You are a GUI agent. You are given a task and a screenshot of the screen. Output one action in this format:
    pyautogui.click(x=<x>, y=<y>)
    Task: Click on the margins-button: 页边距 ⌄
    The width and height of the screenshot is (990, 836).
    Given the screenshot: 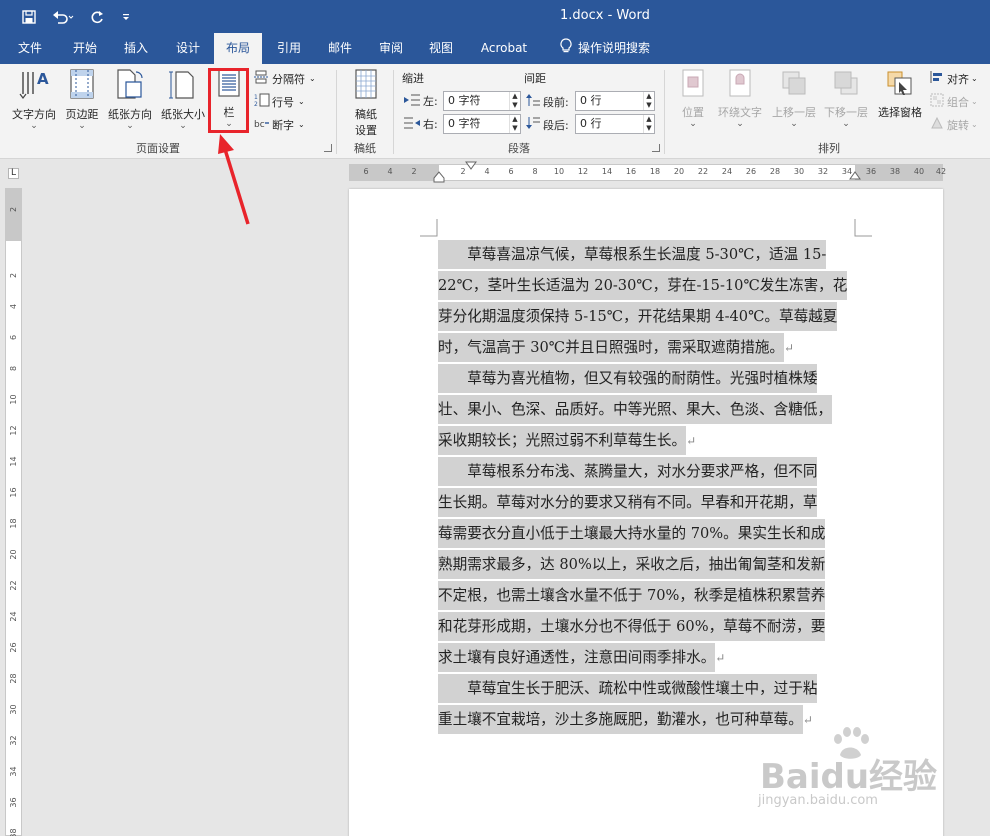 What is the action you would take?
    pyautogui.click(x=82, y=99)
    